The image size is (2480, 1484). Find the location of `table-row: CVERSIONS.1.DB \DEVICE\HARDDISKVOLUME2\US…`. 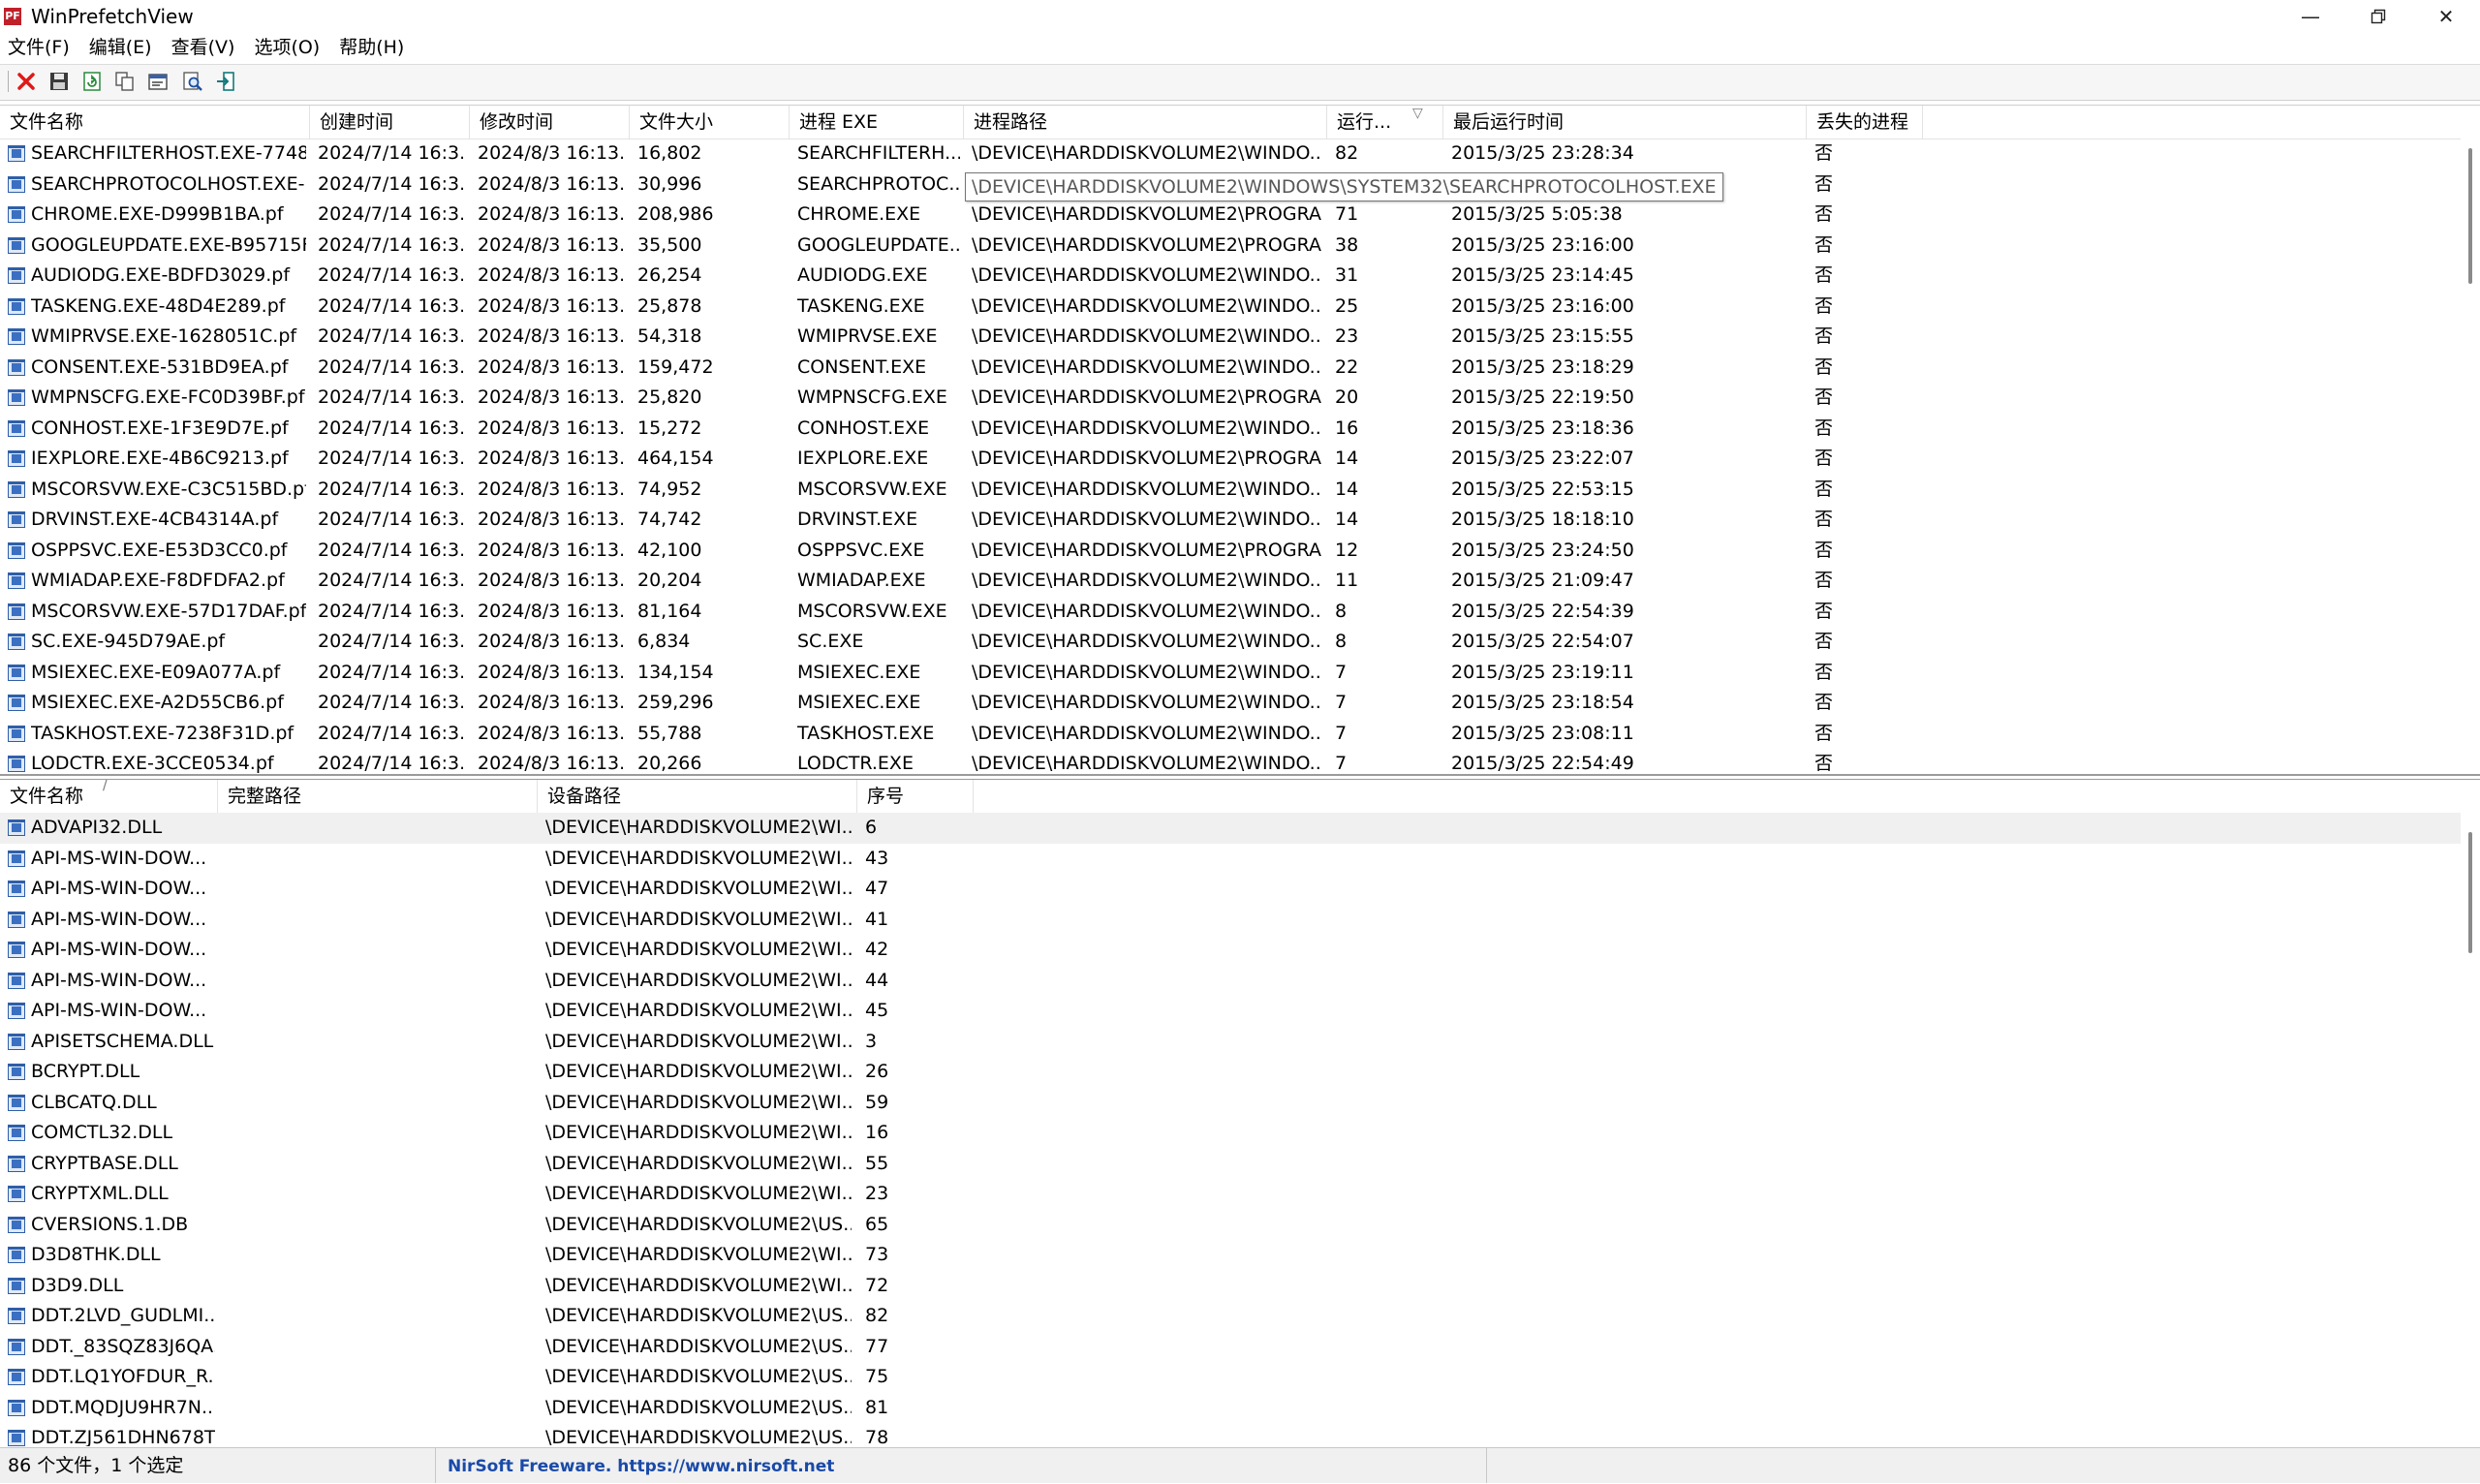

table-row: CVERSIONS.1.DB \DEVICE\HARDDISKVOLUME2\US… is located at coordinates (1230, 1225).